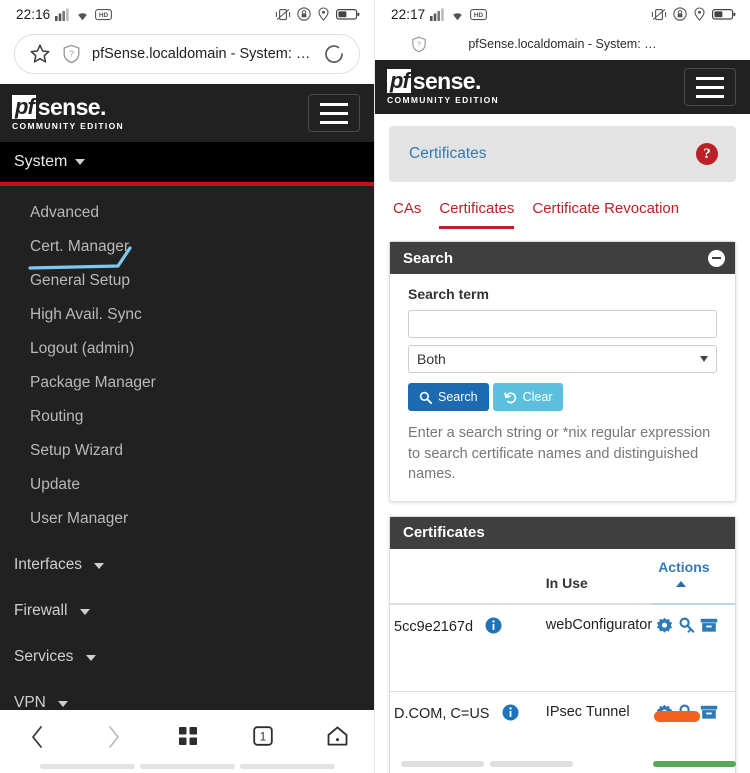  I want to click on cert-in-use-cell: webConfigurator, so click(596, 648).